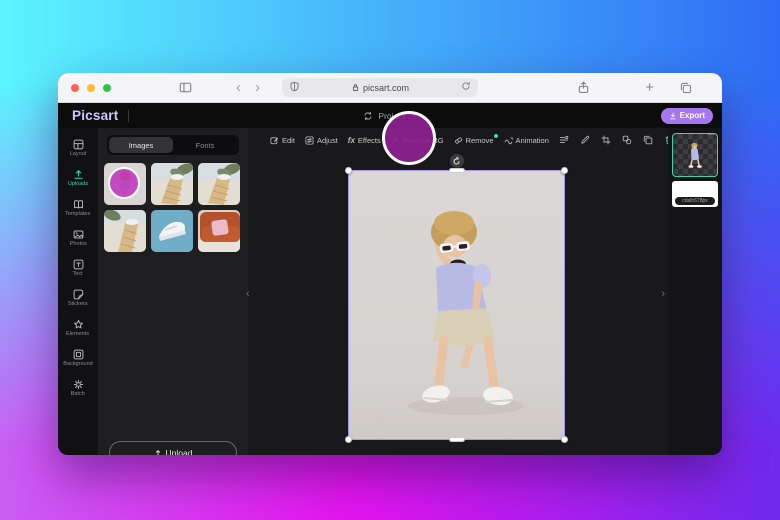  I want to click on remove-bg-button: Remove BG, so click(417, 140).